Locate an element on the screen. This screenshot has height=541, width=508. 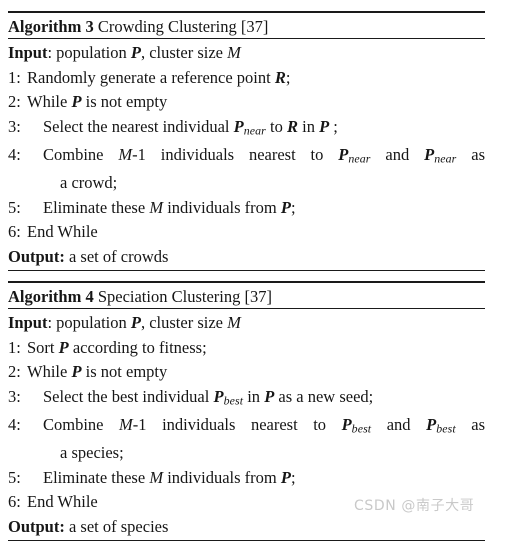
algorithm-4-input-var-clustersize: M is located at coordinates (234, 322).